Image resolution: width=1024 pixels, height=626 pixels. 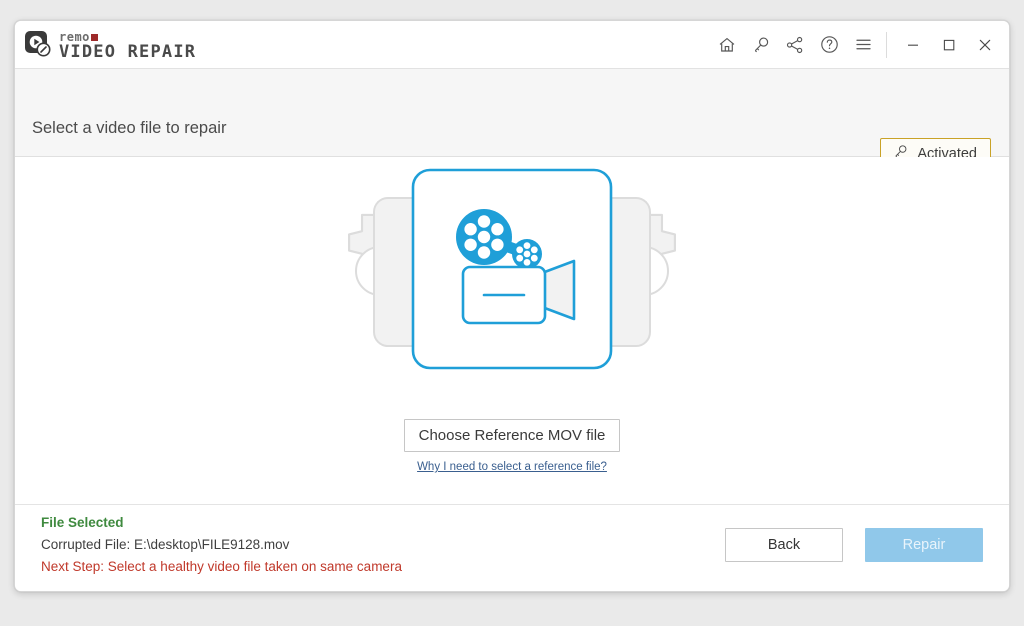 I want to click on help-icon, so click(x=829, y=45).